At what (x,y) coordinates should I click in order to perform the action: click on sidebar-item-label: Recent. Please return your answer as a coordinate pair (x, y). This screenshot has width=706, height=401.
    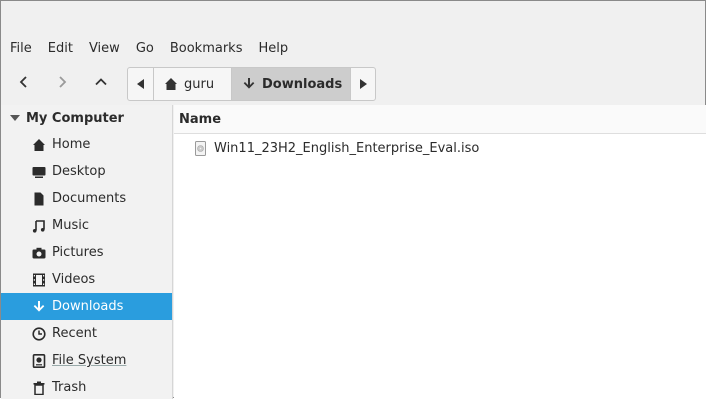
    Looking at the image, I should click on (74, 333).